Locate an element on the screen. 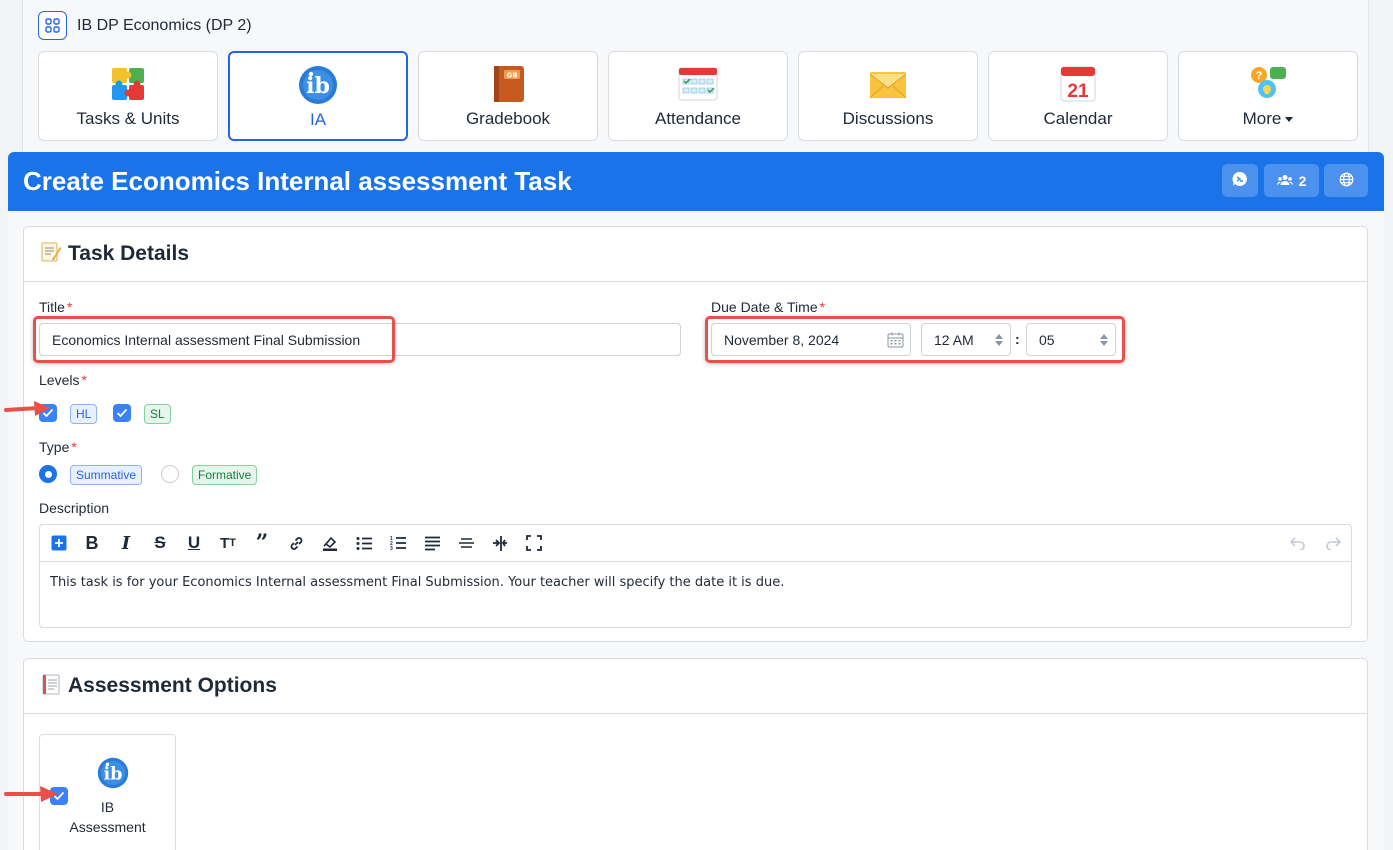  level-hl-badge: HL is located at coordinates (84, 414).